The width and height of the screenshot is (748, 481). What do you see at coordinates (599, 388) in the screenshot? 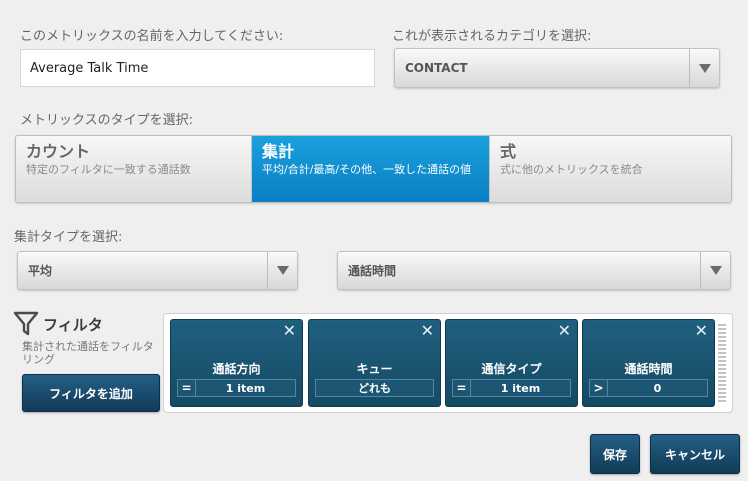
I see `filter-operator: >` at bounding box center [599, 388].